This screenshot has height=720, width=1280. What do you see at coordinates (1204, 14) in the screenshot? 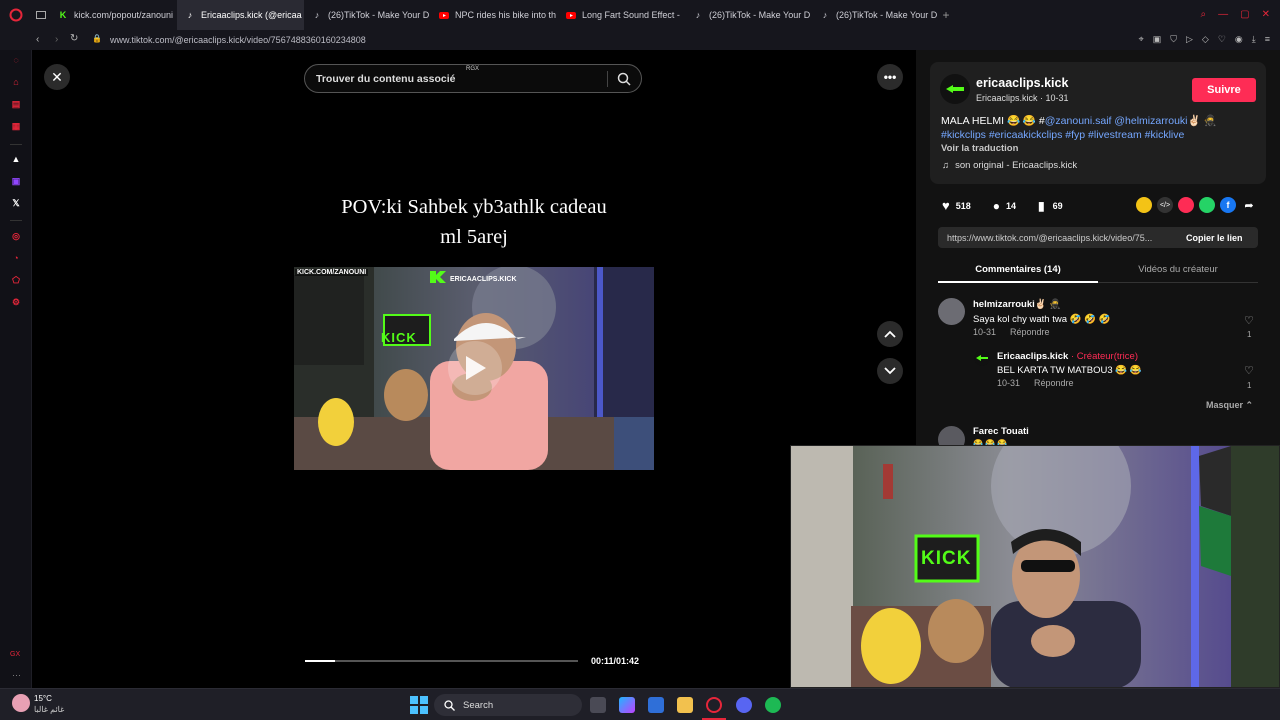
I see `search-tabs-icon: ⌕` at bounding box center [1204, 14].